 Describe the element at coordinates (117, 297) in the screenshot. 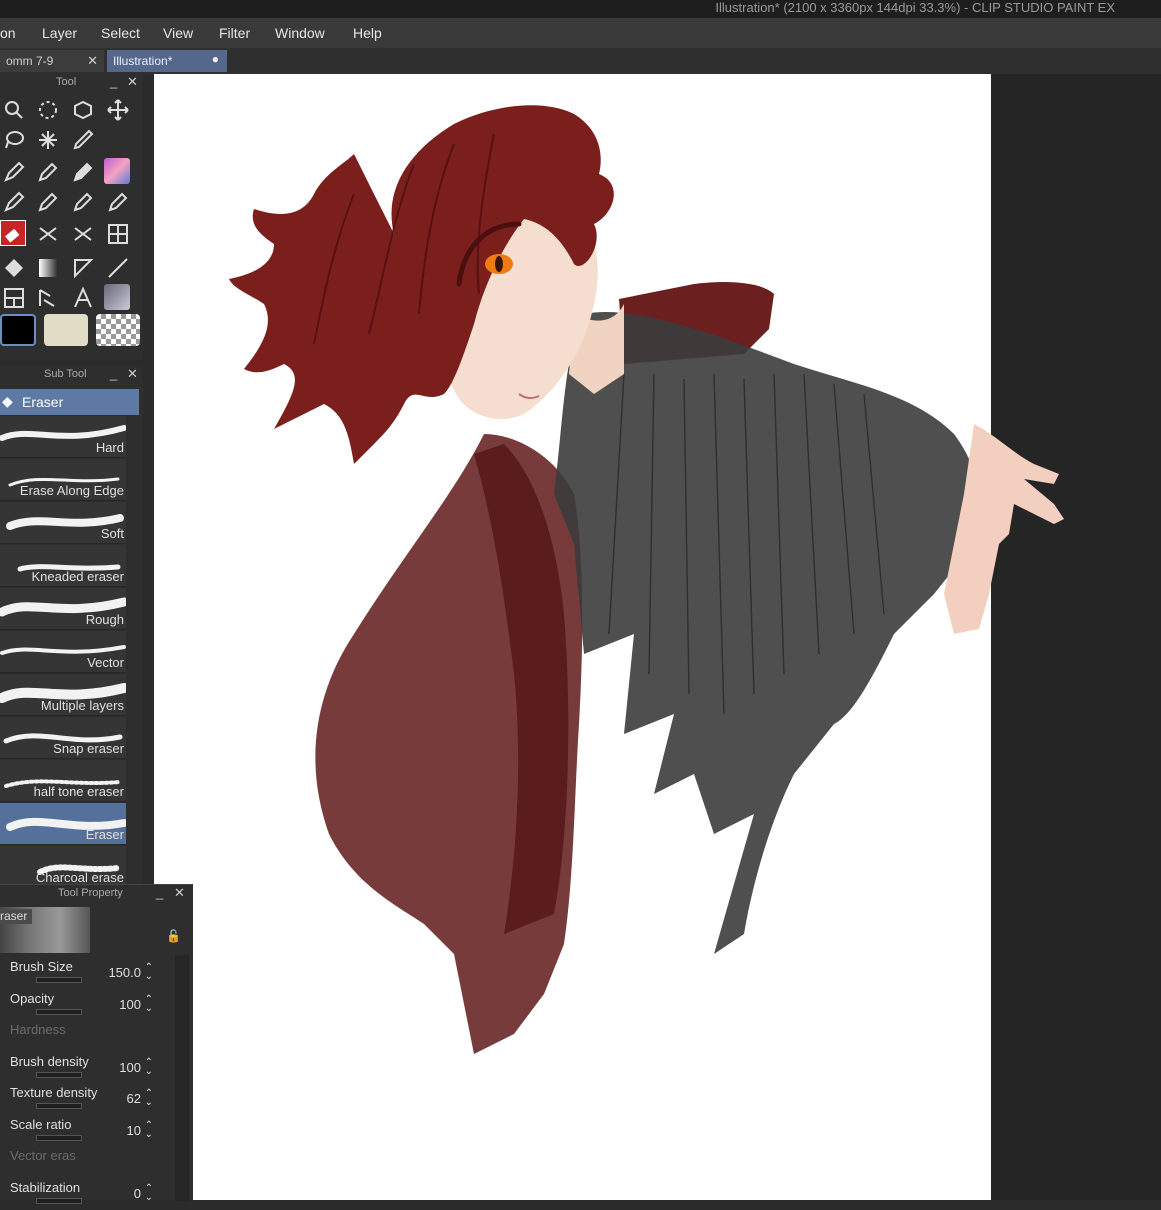

I see `3d-icon` at that location.